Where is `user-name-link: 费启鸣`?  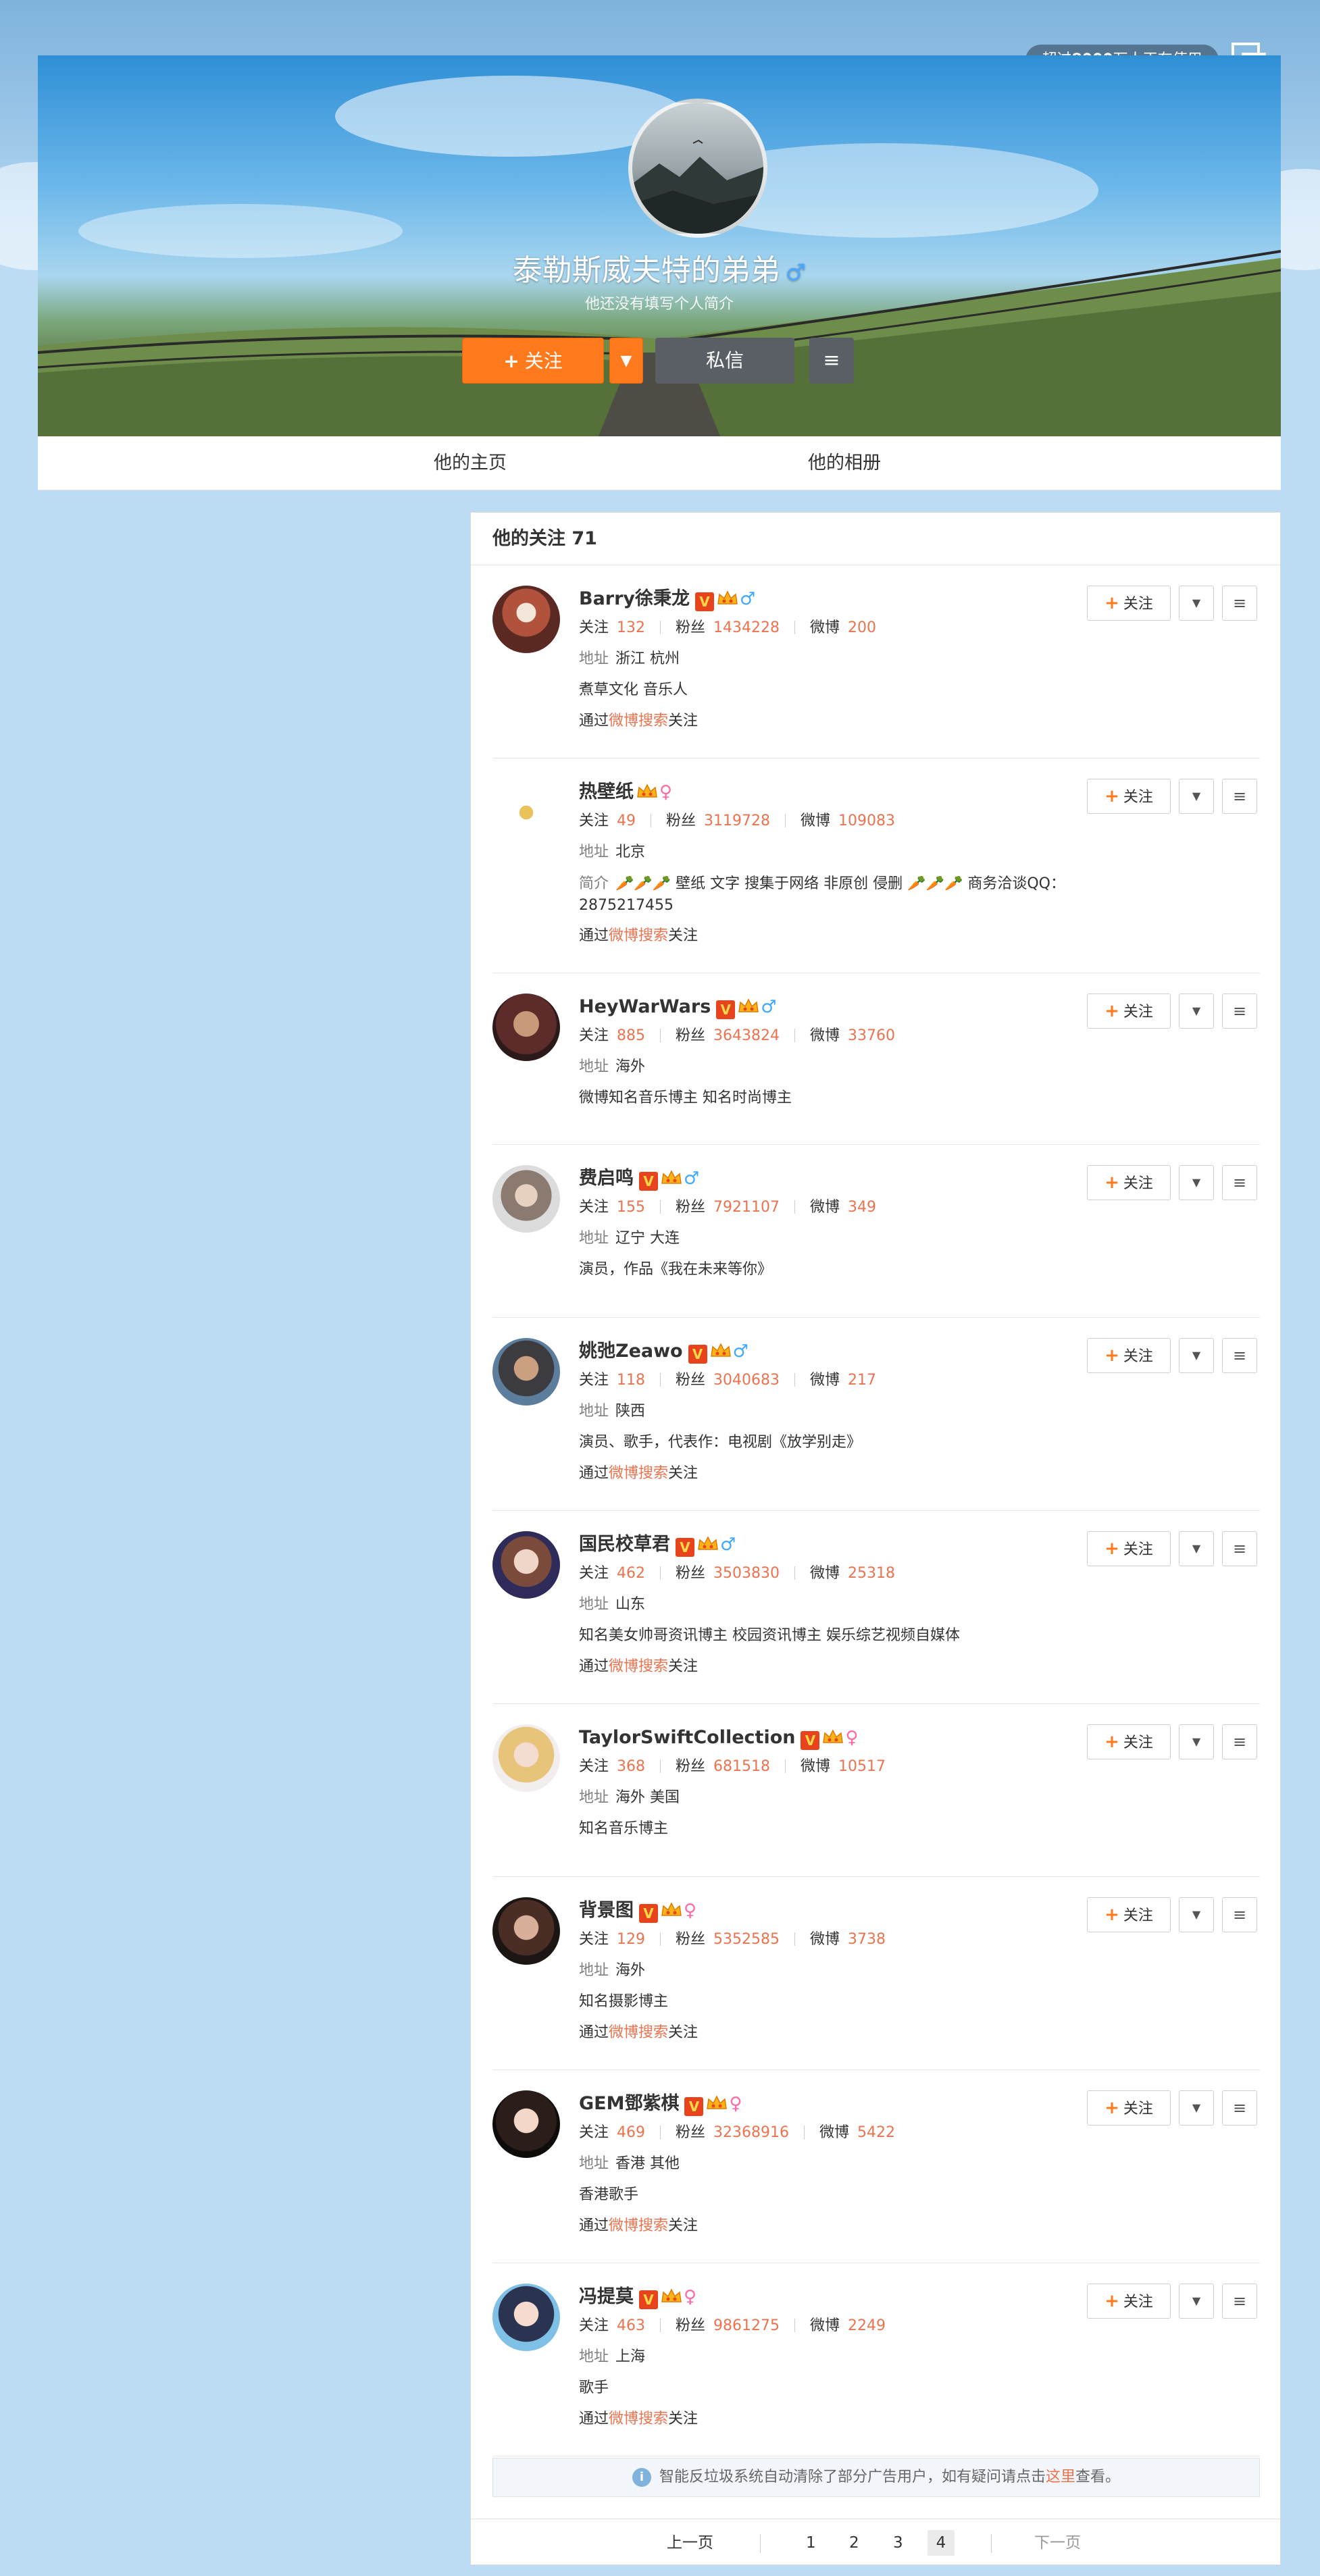
user-name-link: 费启鸣 is located at coordinates (606, 1178).